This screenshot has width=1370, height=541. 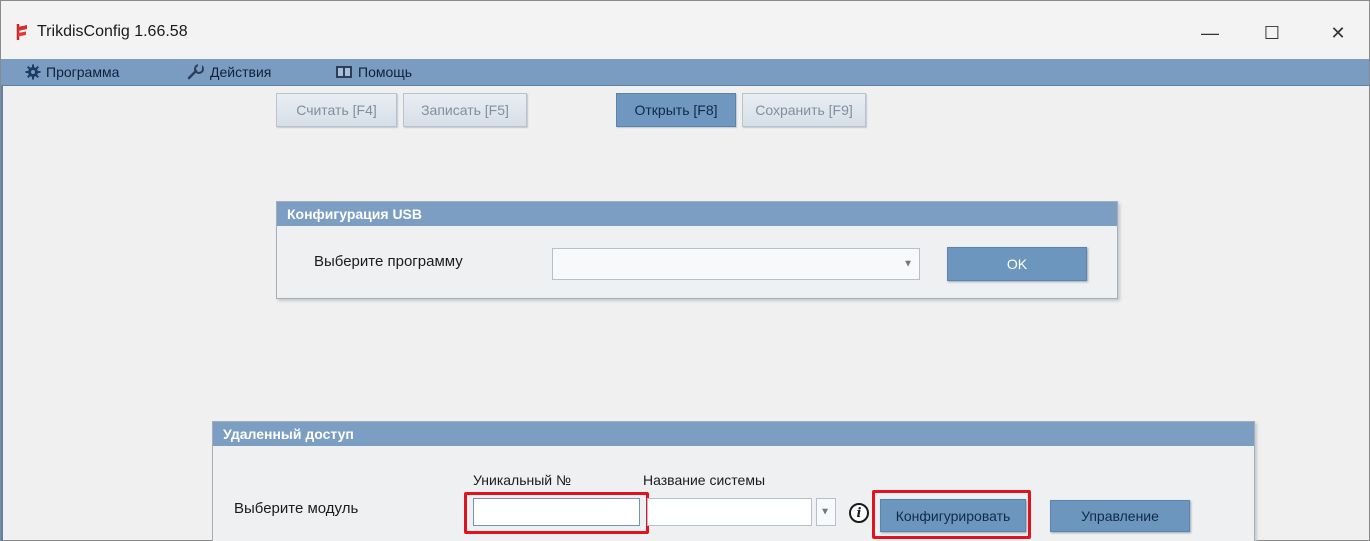 I want to click on write-button: Записать [F5], so click(x=465, y=110).